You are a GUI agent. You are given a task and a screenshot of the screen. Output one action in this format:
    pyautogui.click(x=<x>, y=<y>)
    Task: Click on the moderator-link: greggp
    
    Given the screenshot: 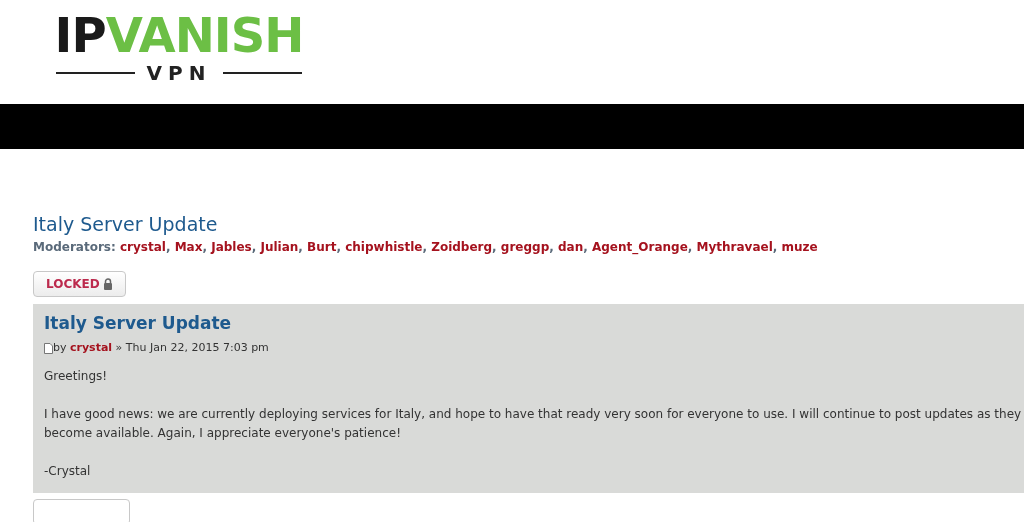 What is the action you would take?
    pyautogui.click(x=525, y=247)
    